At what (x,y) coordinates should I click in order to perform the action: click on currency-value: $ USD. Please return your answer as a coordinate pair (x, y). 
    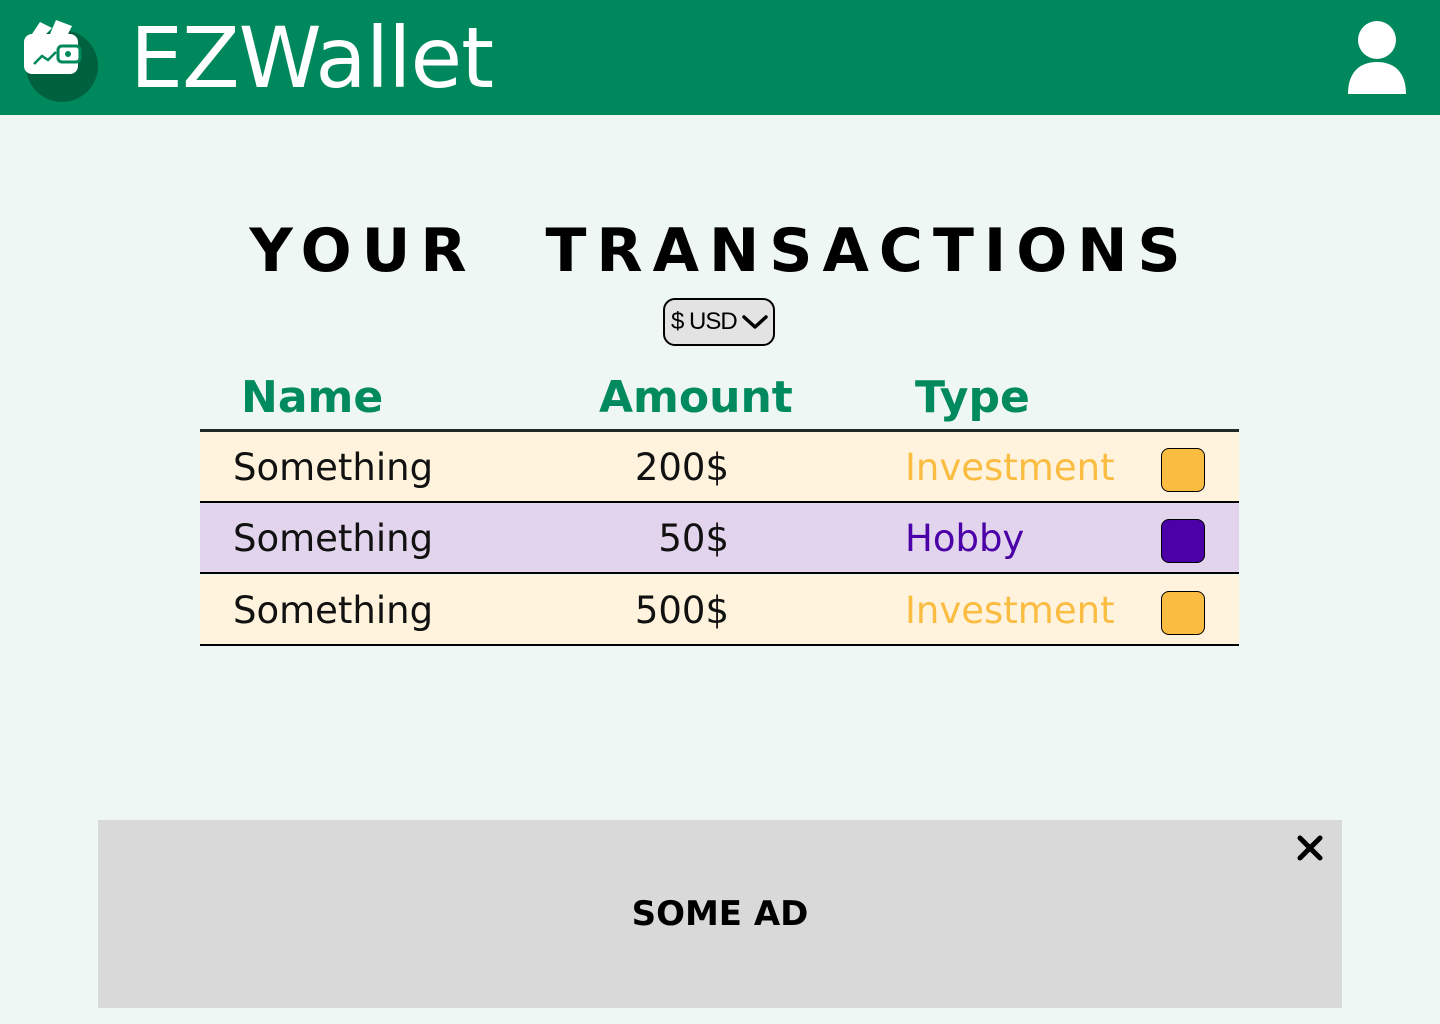
    Looking at the image, I should click on (704, 321).